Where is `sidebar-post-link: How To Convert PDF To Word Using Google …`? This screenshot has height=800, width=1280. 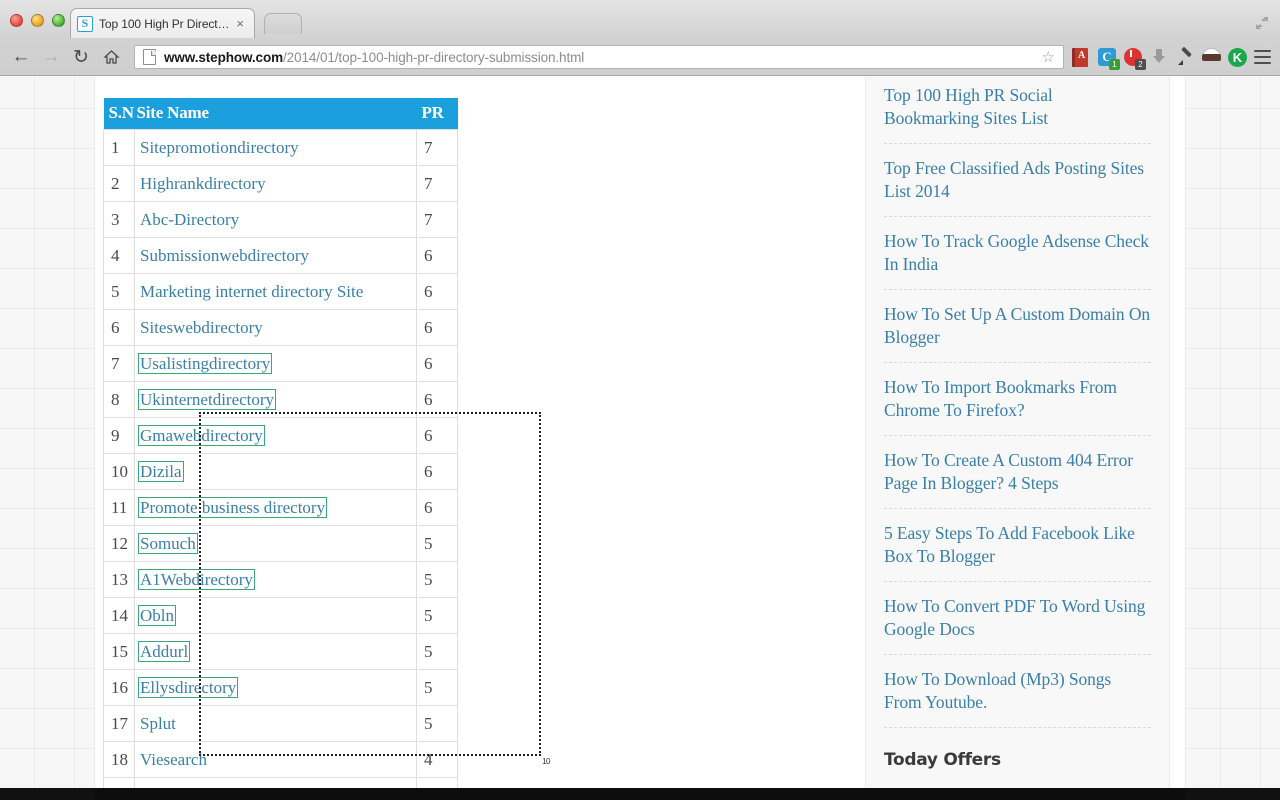 sidebar-post-link: How To Convert PDF To Word Using Google … is located at coordinates (1017, 618).